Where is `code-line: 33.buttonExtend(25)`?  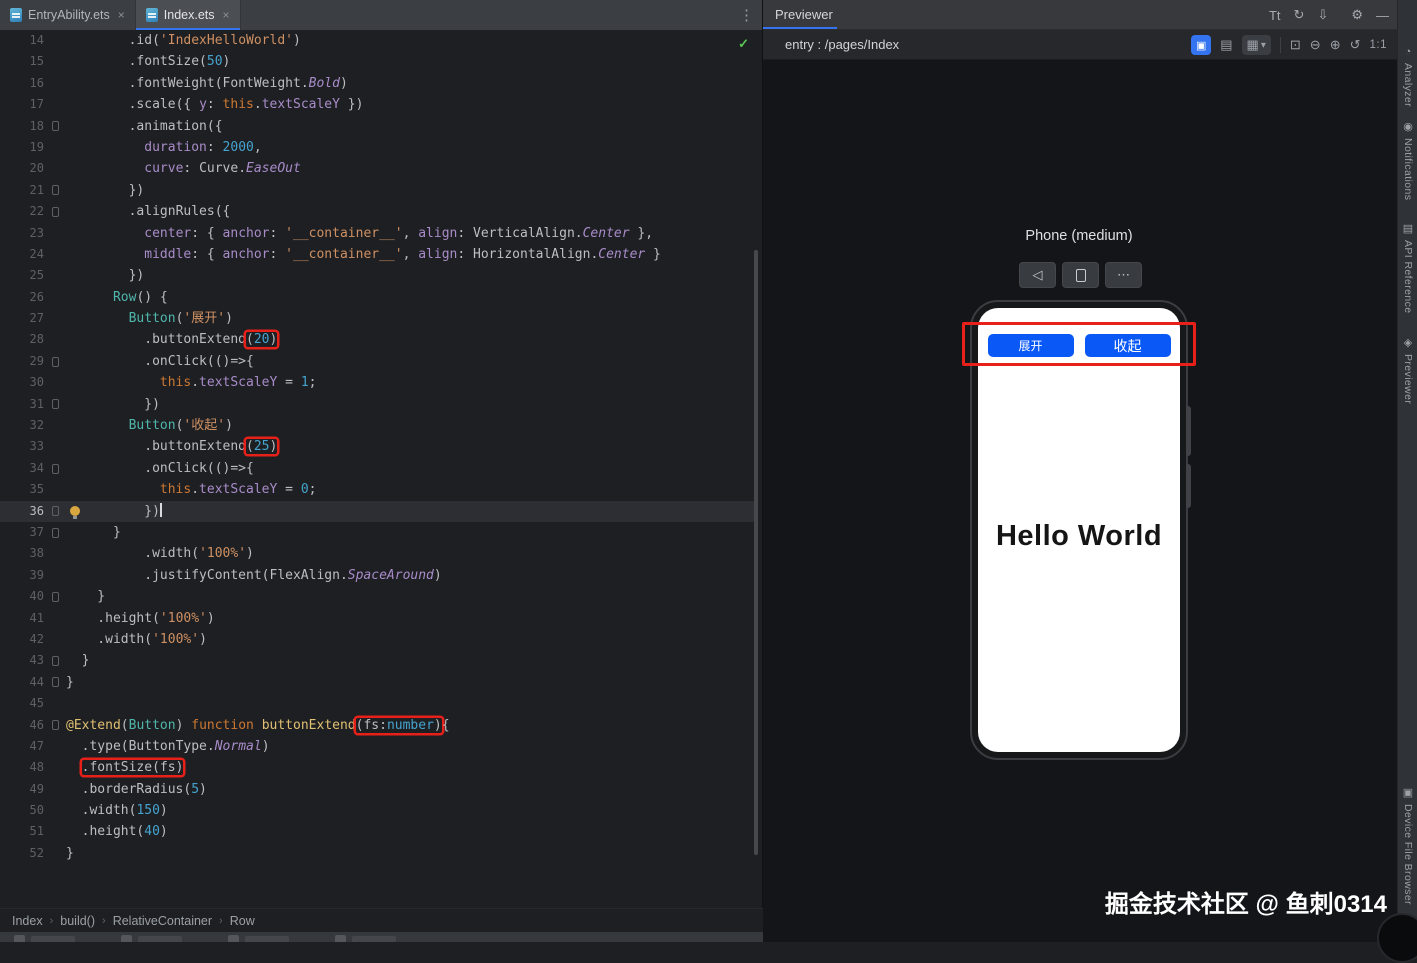 code-line: 33.buttonExtend(25) is located at coordinates (377, 446).